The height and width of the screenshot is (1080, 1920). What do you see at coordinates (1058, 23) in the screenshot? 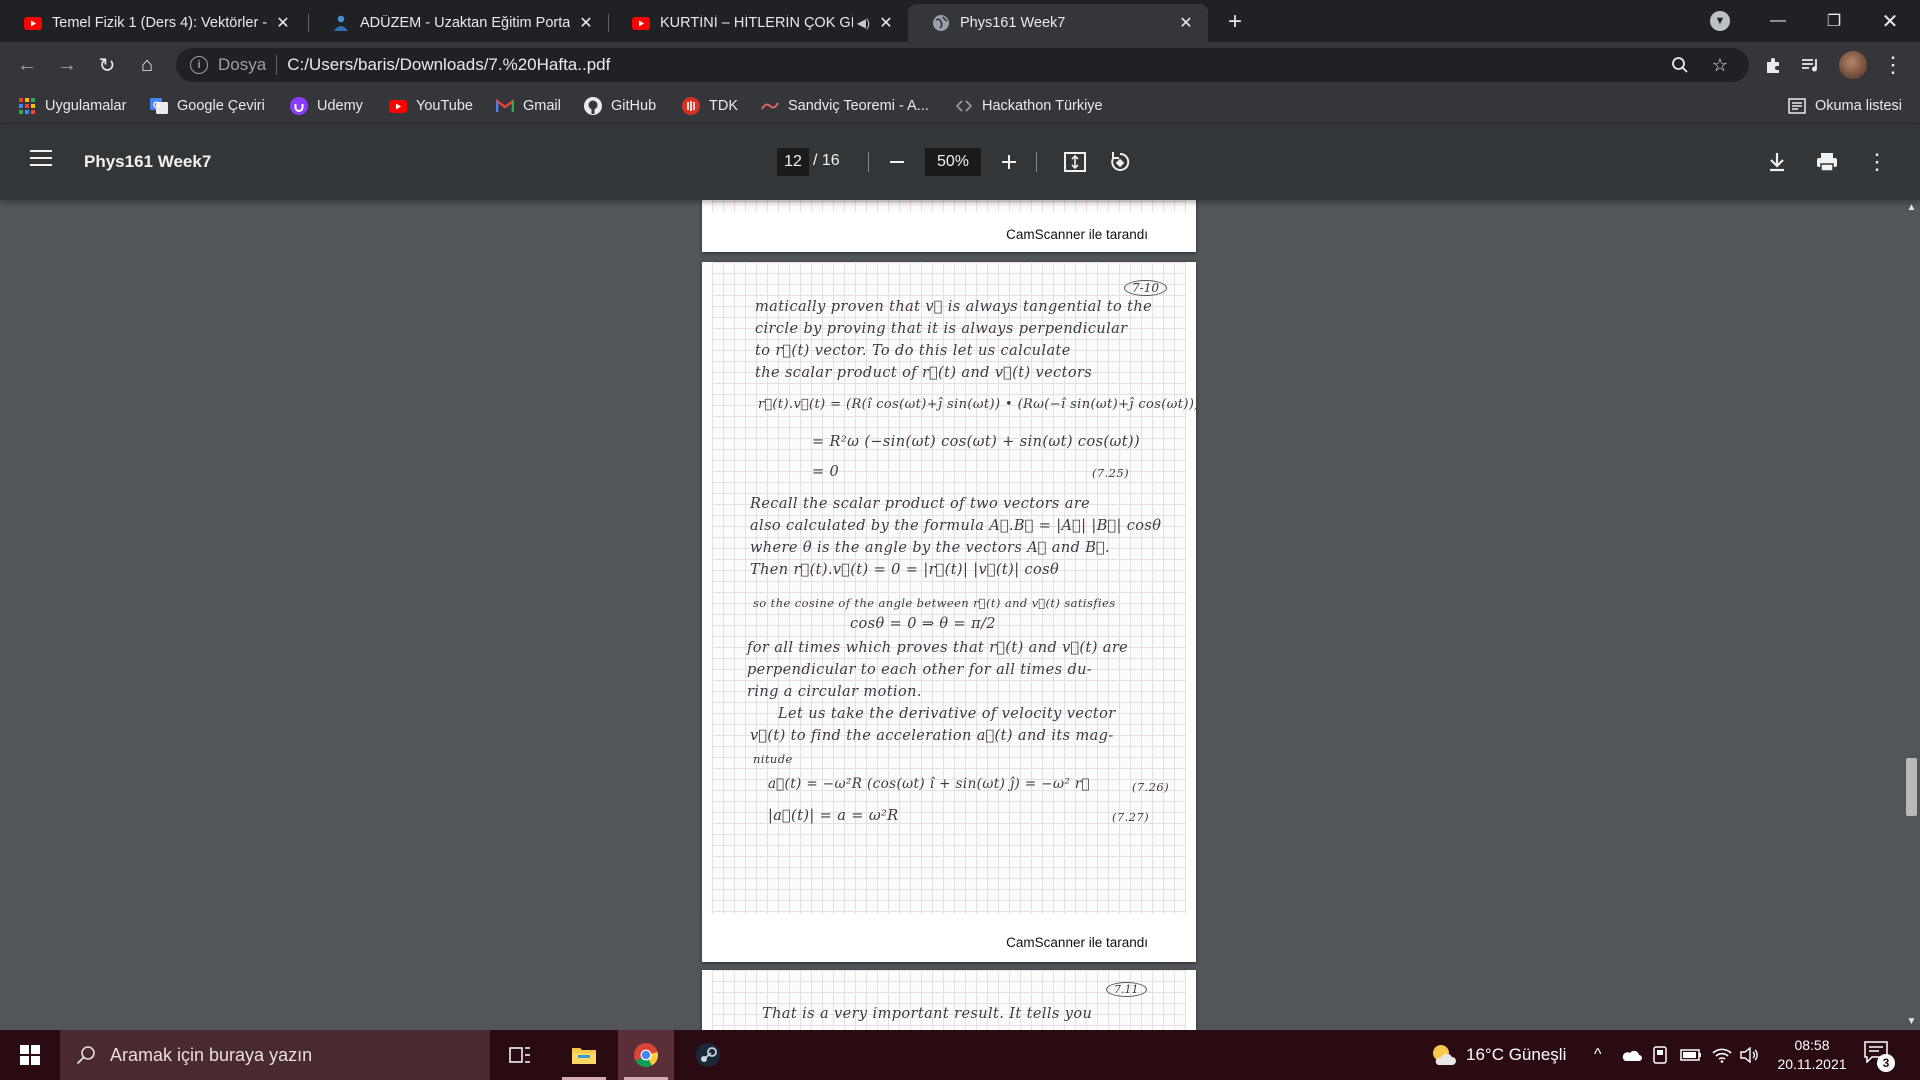
I see `tab-phys161: Phys161 Week7 ✕` at bounding box center [1058, 23].